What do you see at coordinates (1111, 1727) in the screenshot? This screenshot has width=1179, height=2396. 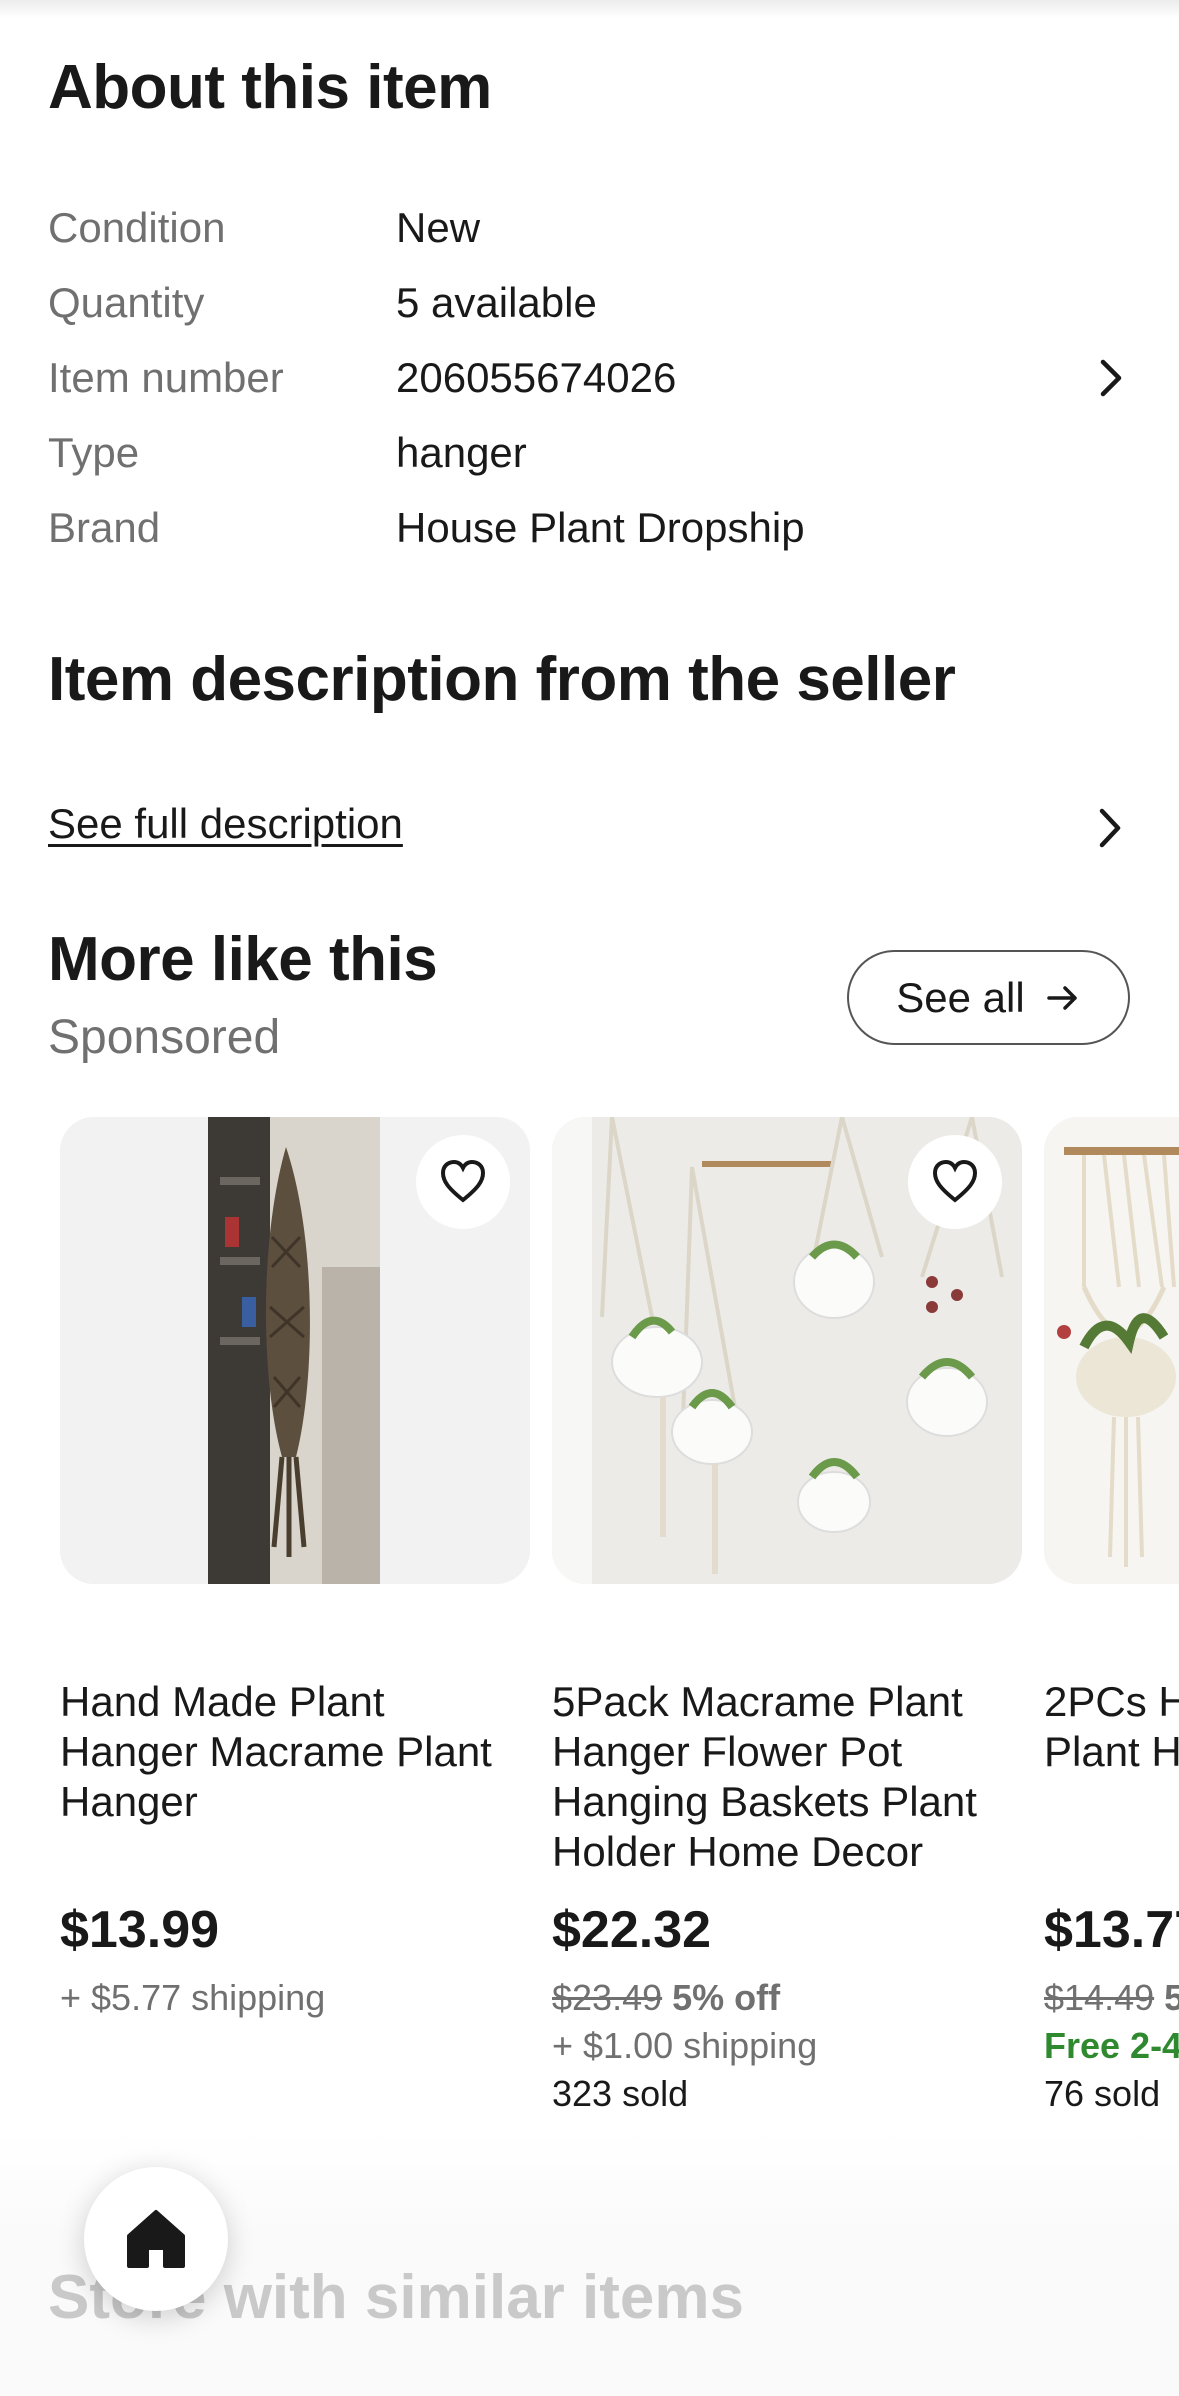 I see `product-title: 2PCs H Flower Basket Plant H` at bounding box center [1111, 1727].